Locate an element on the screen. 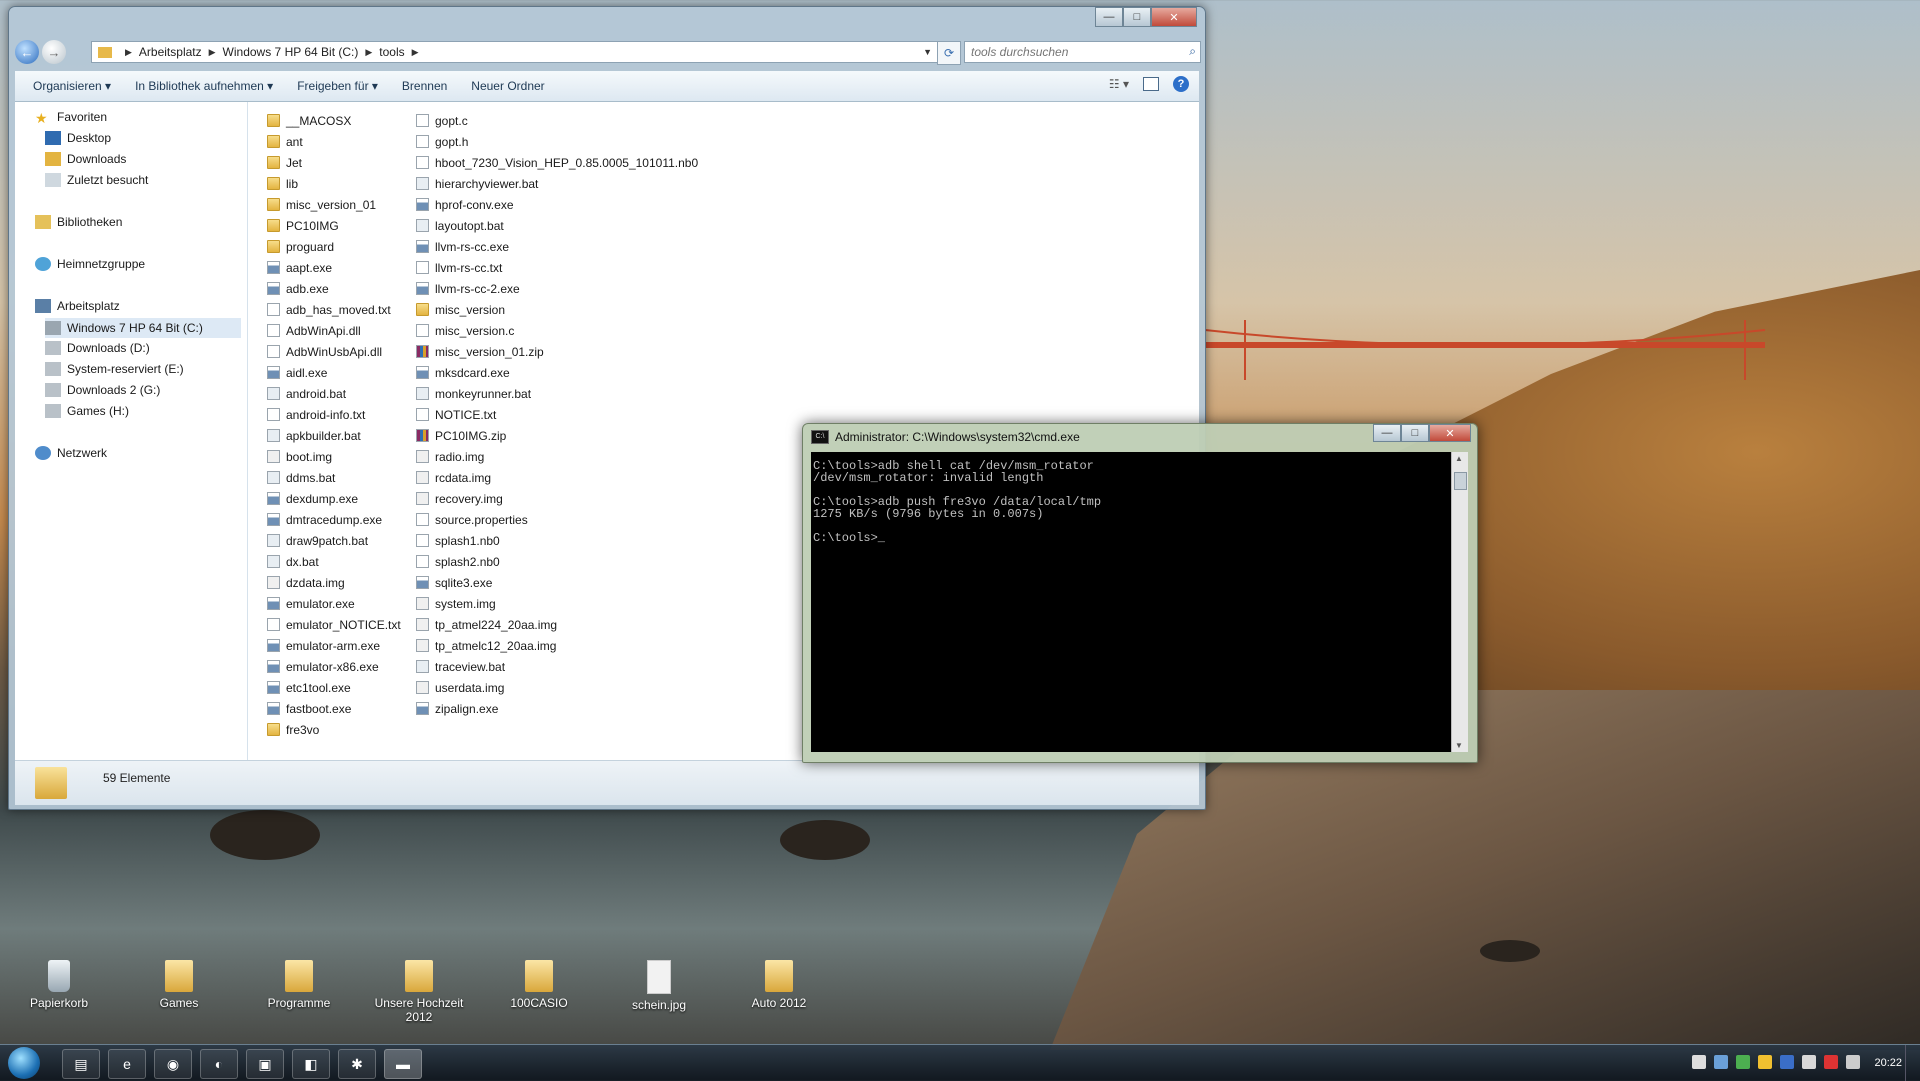  search-input is located at coordinates (1069, 52).